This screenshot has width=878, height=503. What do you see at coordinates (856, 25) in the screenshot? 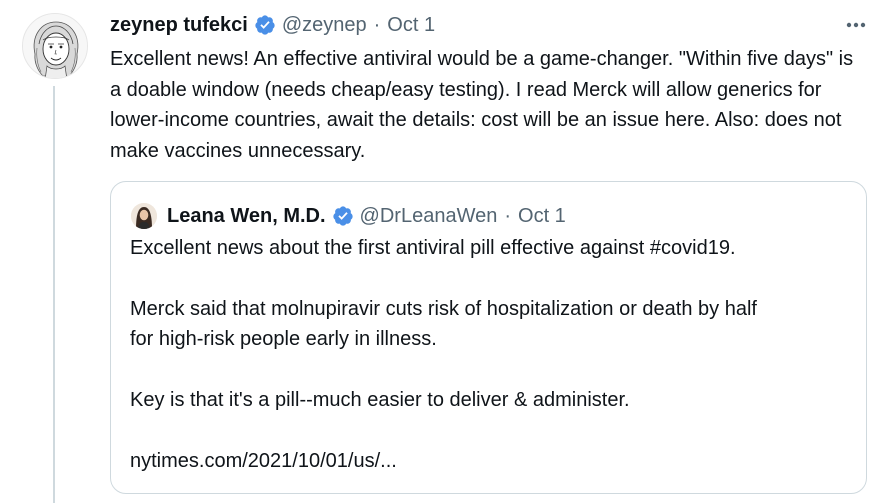
I see `more-options-icon` at bounding box center [856, 25].